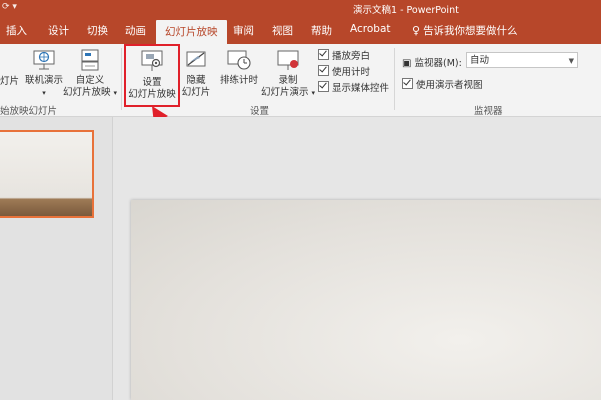  I want to click on tab-insert: 插入, so click(16, 30).